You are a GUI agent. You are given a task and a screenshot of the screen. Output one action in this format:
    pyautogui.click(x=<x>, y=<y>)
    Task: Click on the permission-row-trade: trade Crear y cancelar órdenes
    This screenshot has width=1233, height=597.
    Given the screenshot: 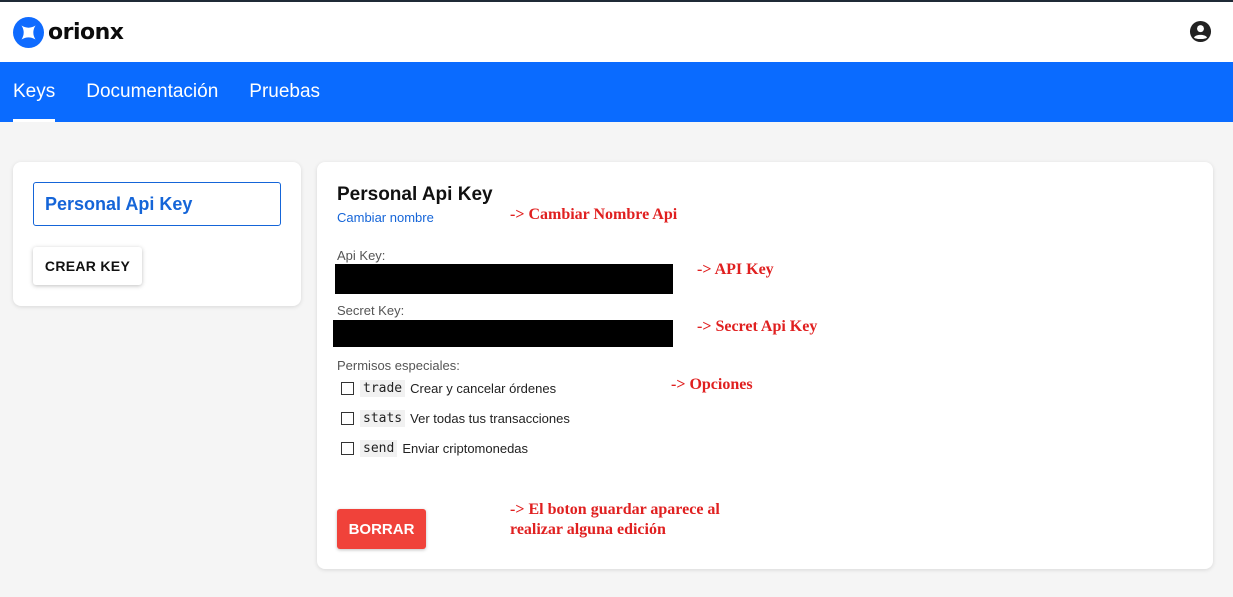 What is the action you would take?
    pyautogui.click(x=448, y=388)
    